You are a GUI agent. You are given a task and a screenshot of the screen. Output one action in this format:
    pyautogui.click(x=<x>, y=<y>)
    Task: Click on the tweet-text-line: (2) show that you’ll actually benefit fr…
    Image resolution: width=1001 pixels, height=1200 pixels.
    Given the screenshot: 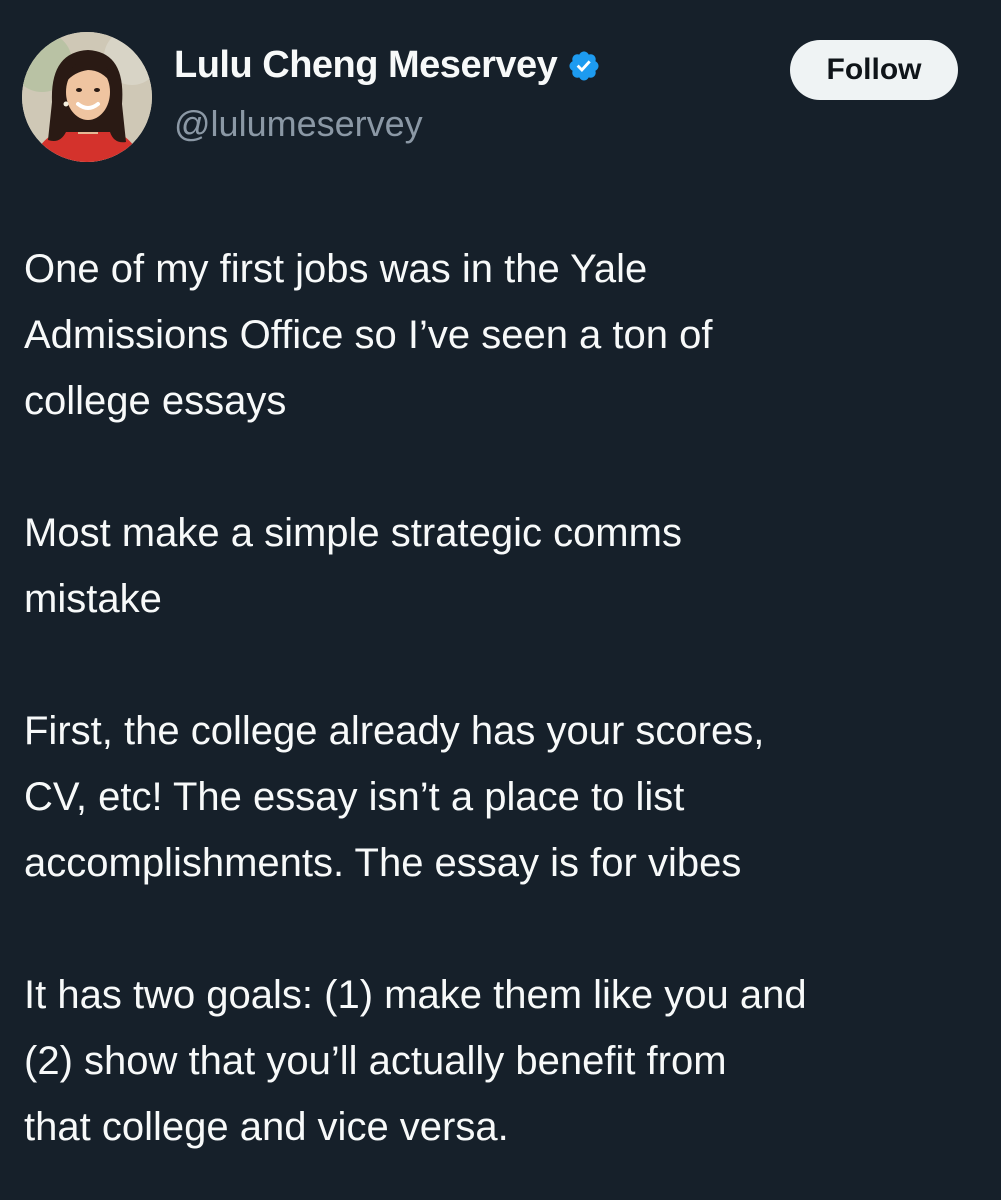 What is the action you would take?
    pyautogui.click(x=375, y=1061)
    